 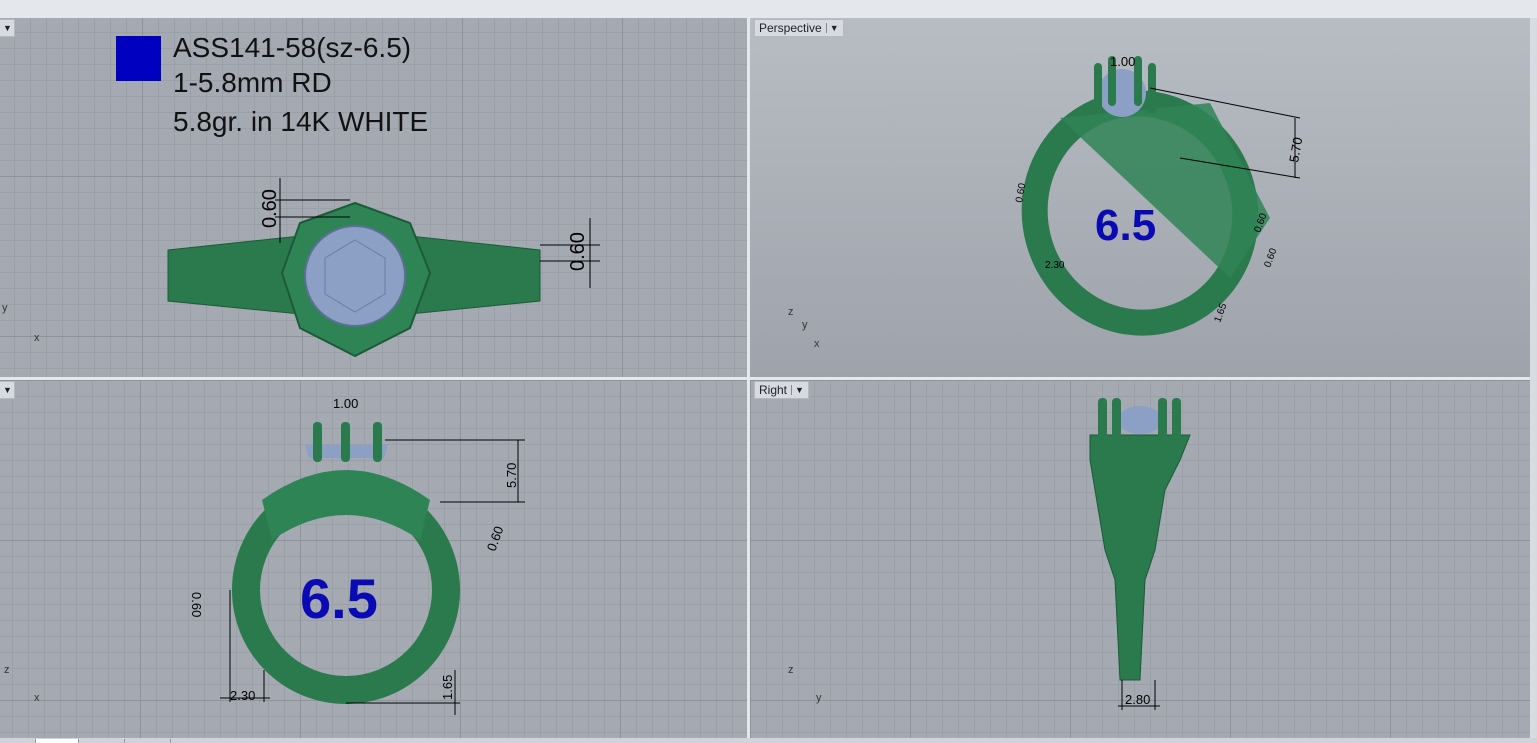 What do you see at coordinates (357, 555) in the screenshot?
I see `ring-front-view: 6.5 1.00 5.70 0.60 0.60 2.30 1.65` at bounding box center [357, 555].